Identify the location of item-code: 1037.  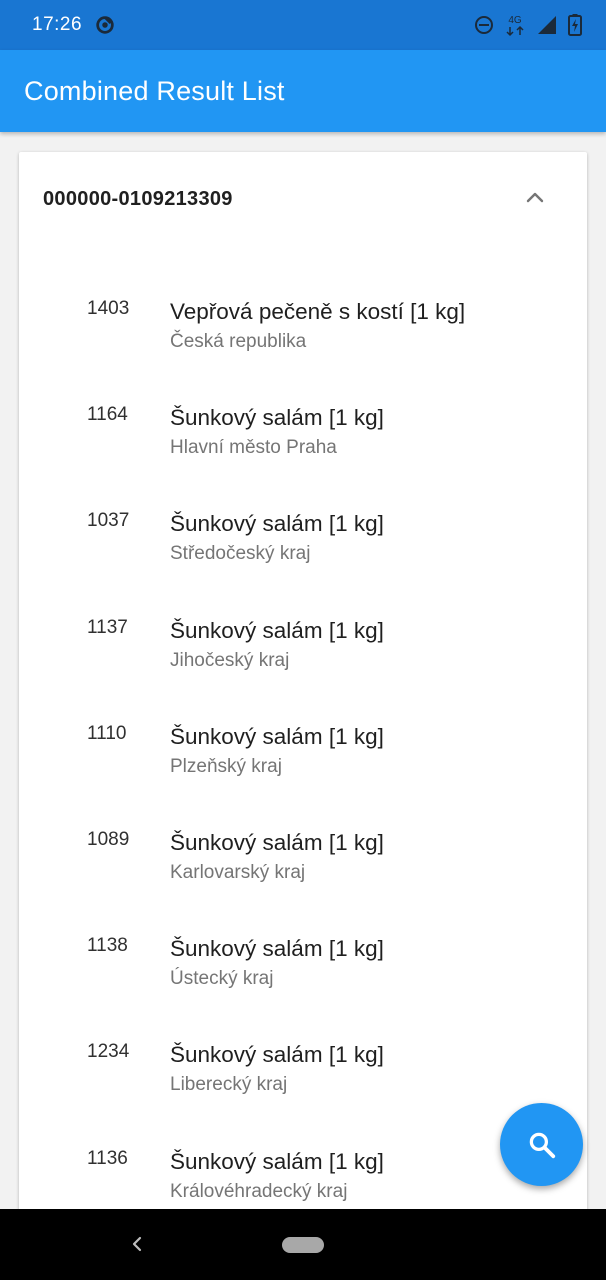
(108, 521).